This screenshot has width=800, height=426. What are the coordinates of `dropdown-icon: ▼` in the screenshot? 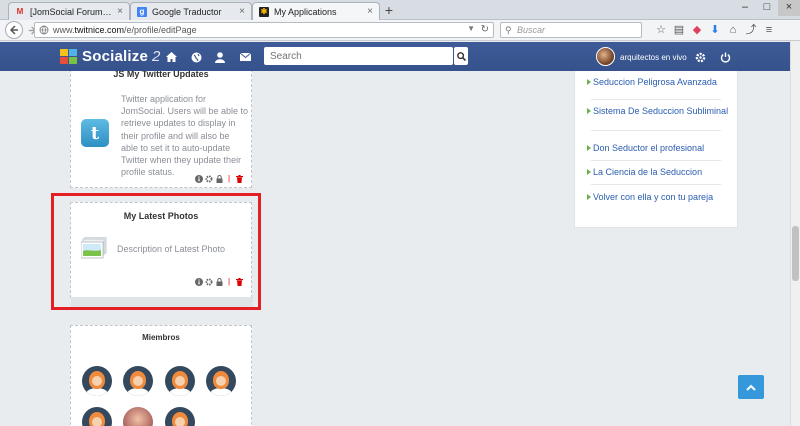 It's located at (471, 28).